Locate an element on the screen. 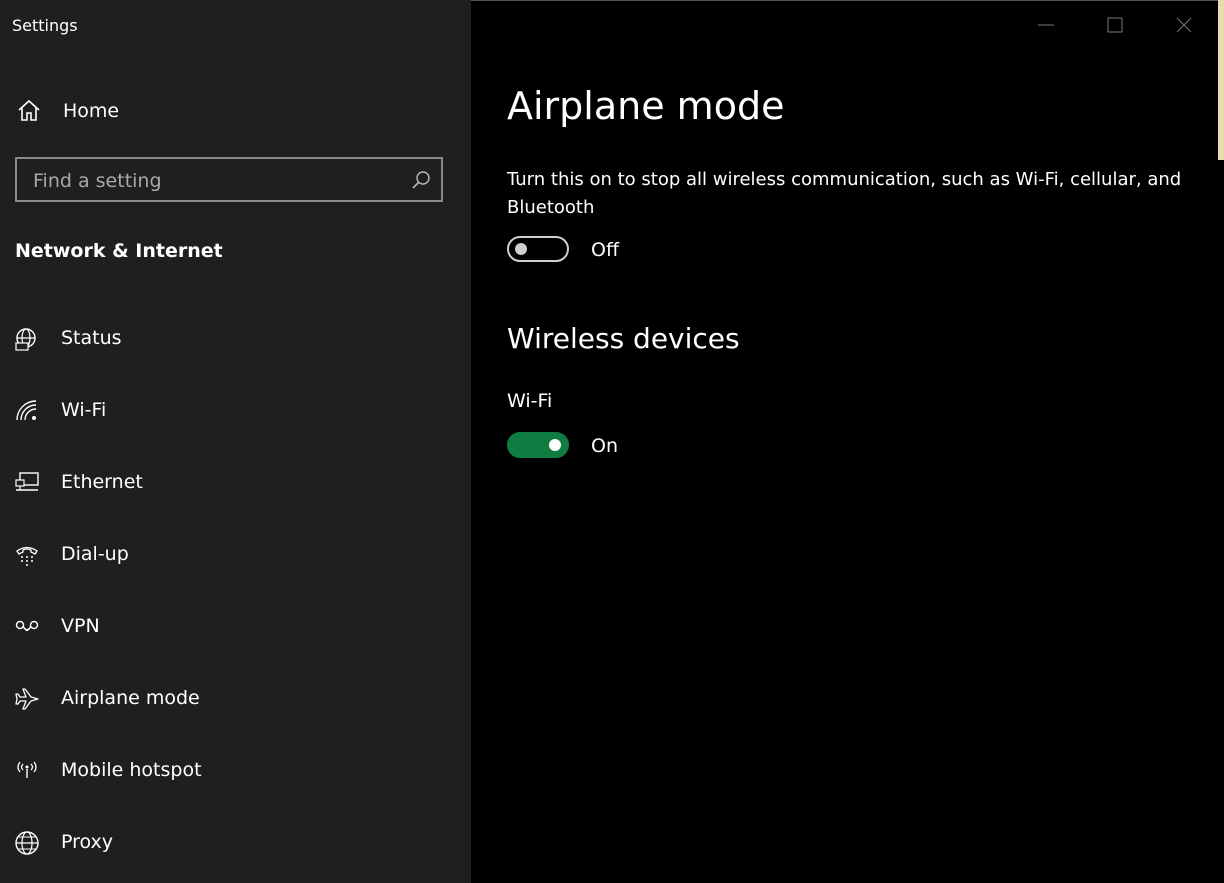 This screenshot has width=1224, height=883. sidebar-item-label: Wi-Fi is located at coordinates (84, 410).